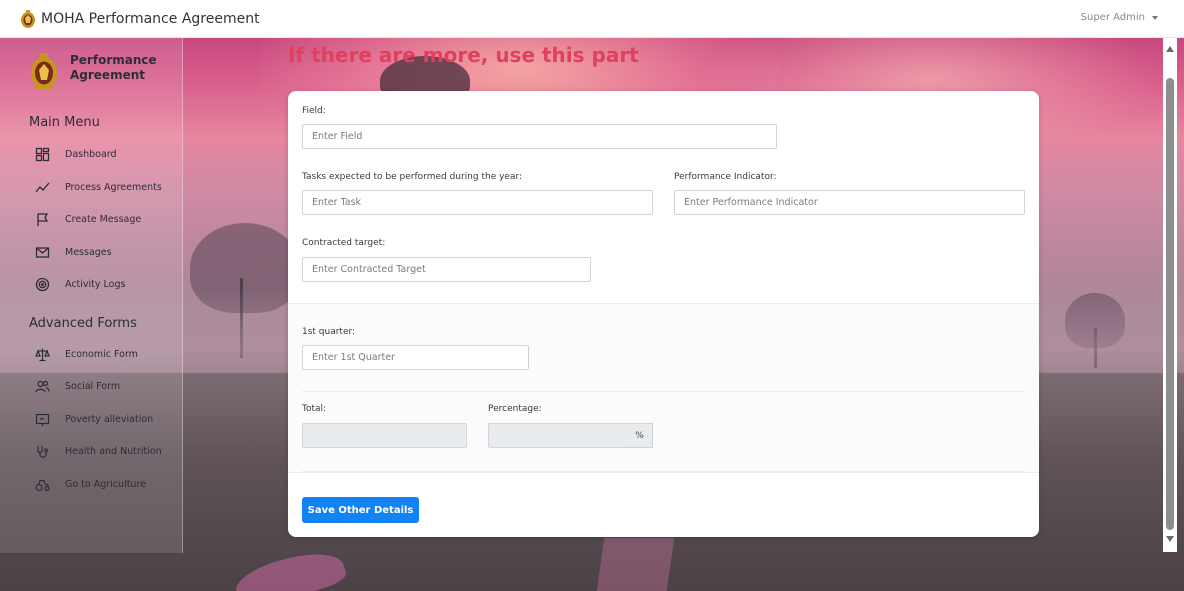  I want to click on scroll-down-icon, so click(1170, 539).